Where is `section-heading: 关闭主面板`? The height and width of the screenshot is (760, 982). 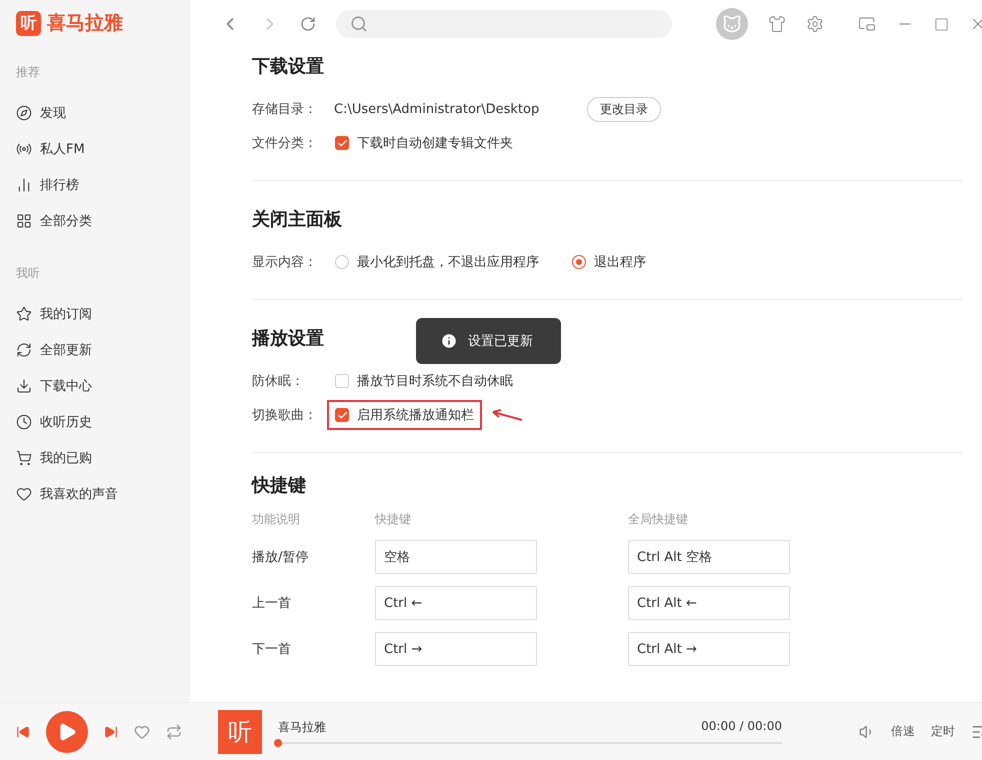 section-heading: 关闭主面板 is located at coordinates (297, 219).